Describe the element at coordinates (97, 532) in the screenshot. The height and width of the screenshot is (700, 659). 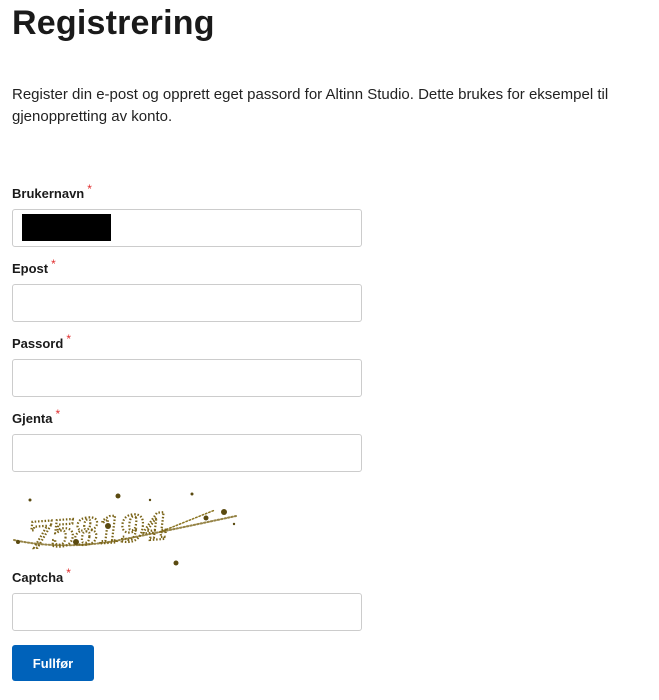
I see `captcha-glyphs: 758194` at that location.